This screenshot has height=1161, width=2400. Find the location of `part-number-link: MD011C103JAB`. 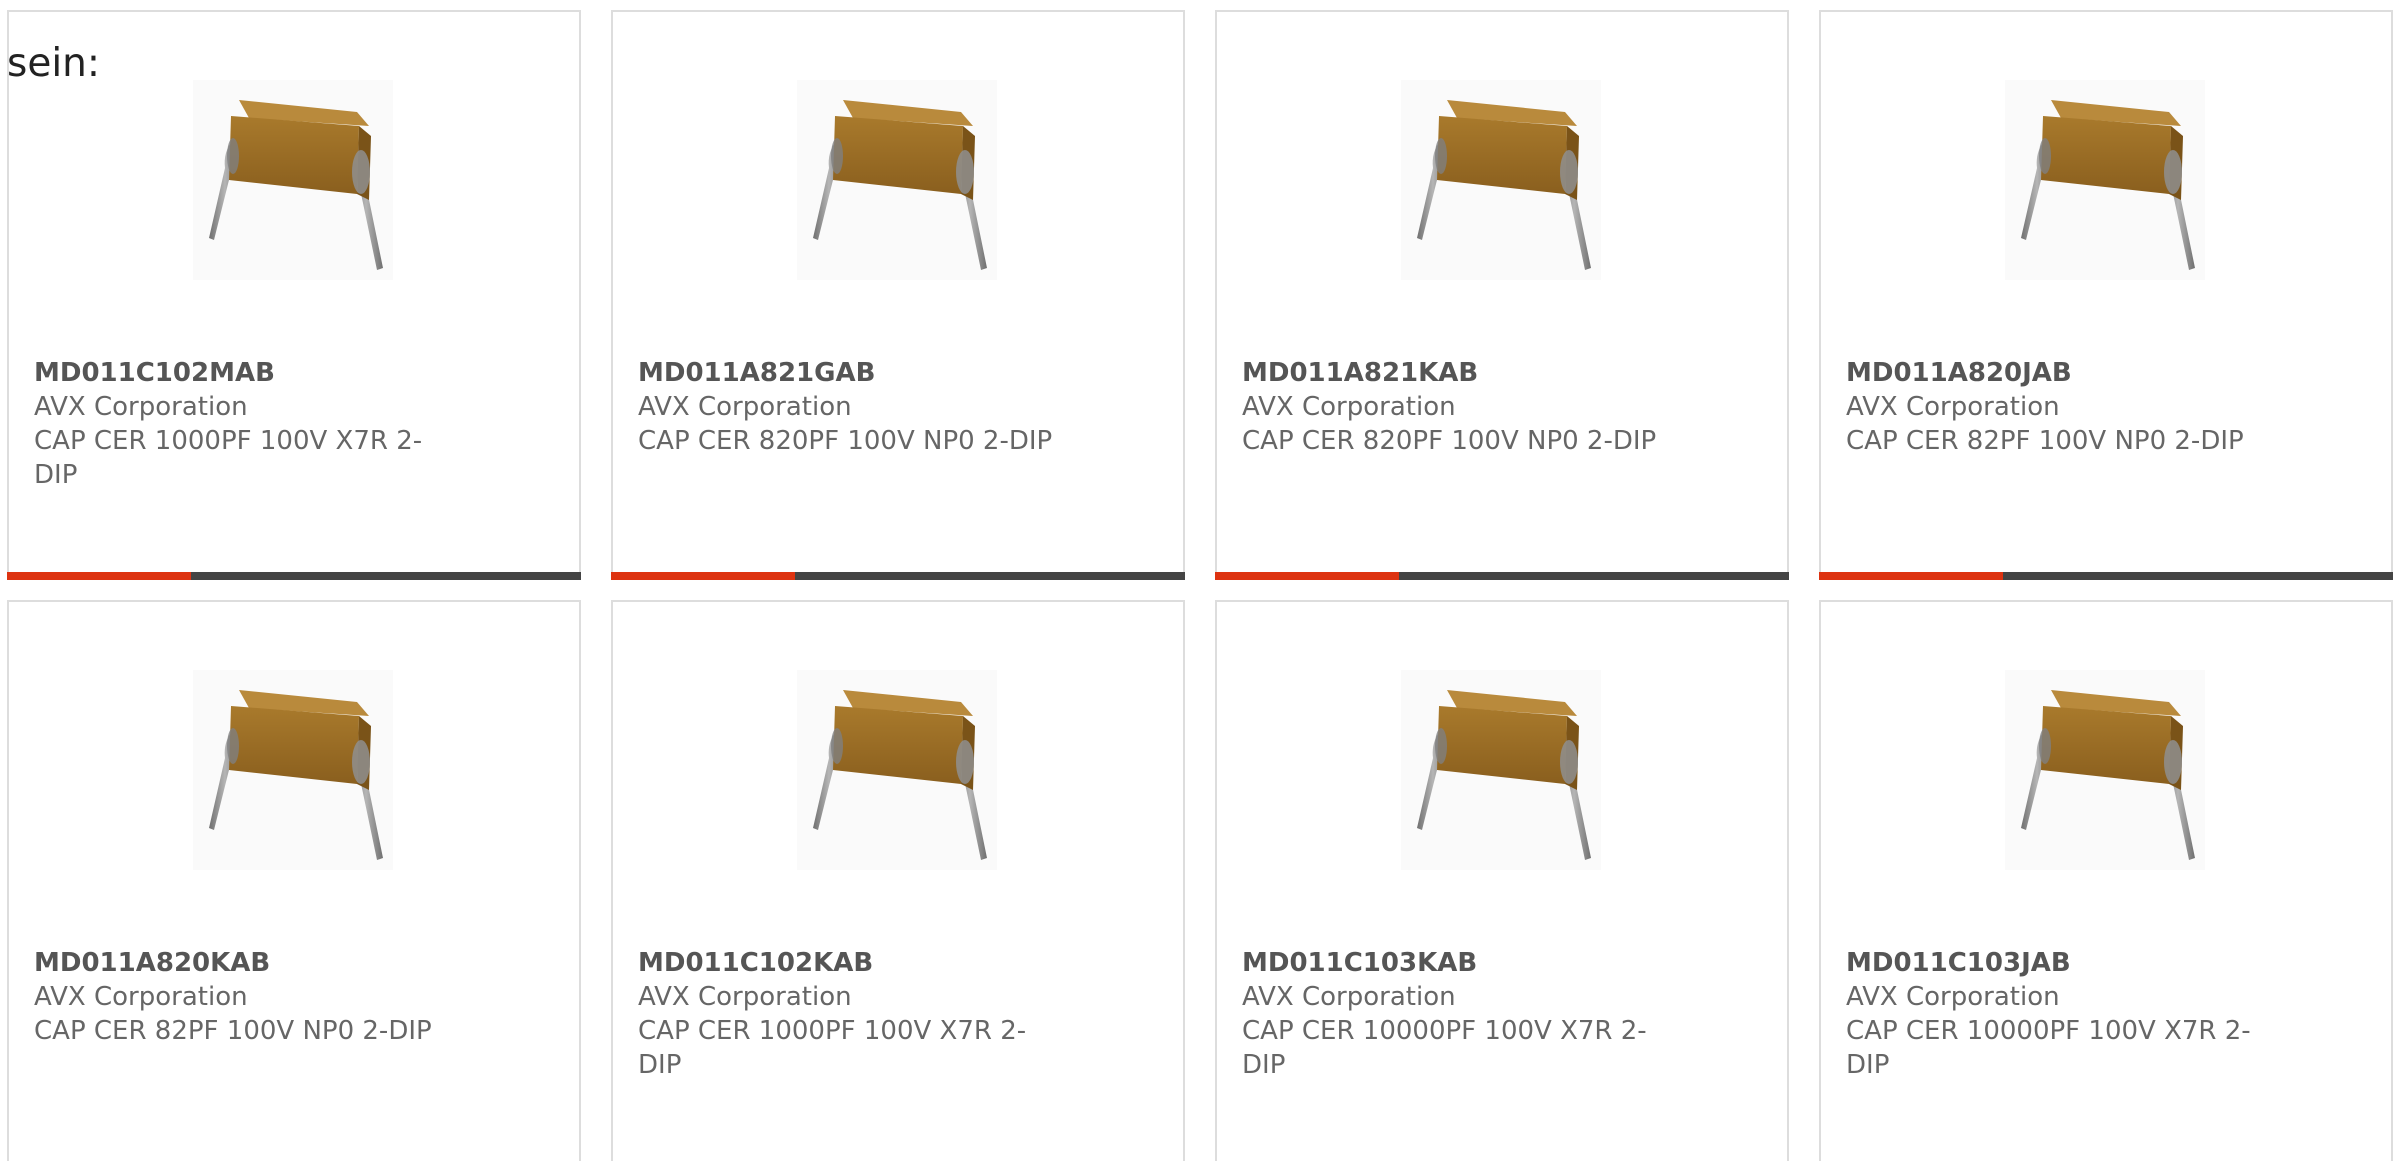

part-number-link: MD011C103JAB is located at coordinates (2056, 963).